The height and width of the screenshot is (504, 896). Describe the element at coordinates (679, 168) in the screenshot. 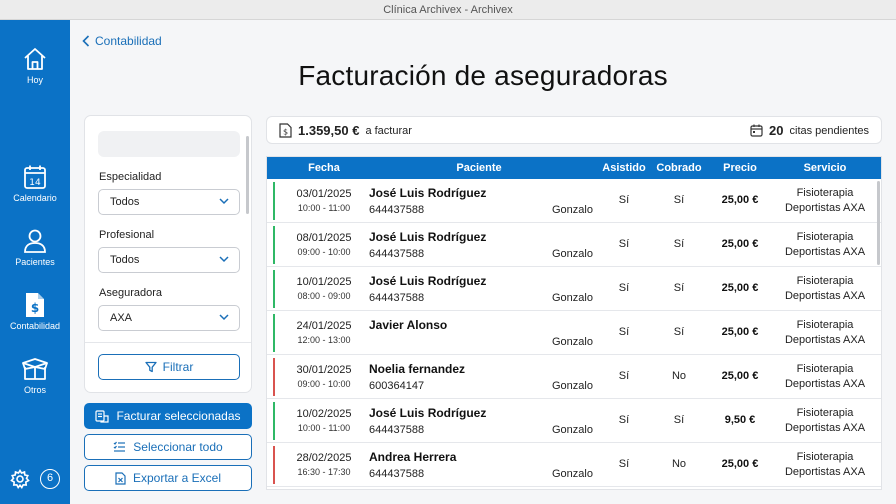

I see `header-cobrado: Cobrado` at that location.